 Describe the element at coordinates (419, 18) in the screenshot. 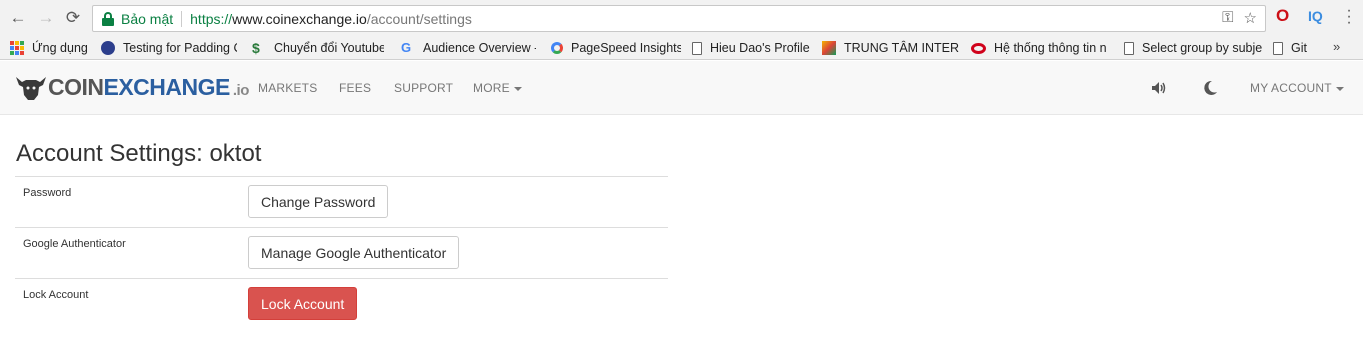

I see `url-path: /account/settings` at that location.